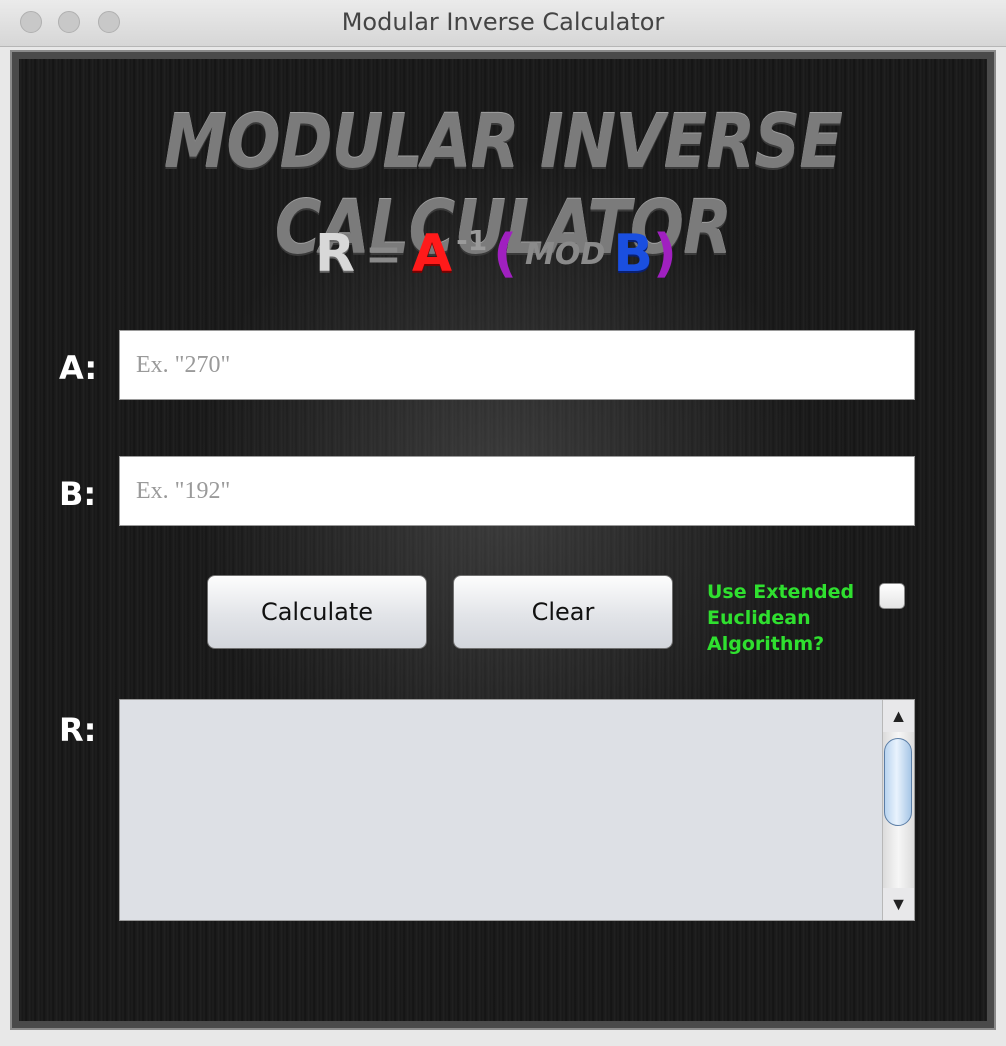  What do you see at coordinates (898, 716) in the screenshot?
I see `scroll-up-arrow-icon: ▲` at bounding box center [898, 716].